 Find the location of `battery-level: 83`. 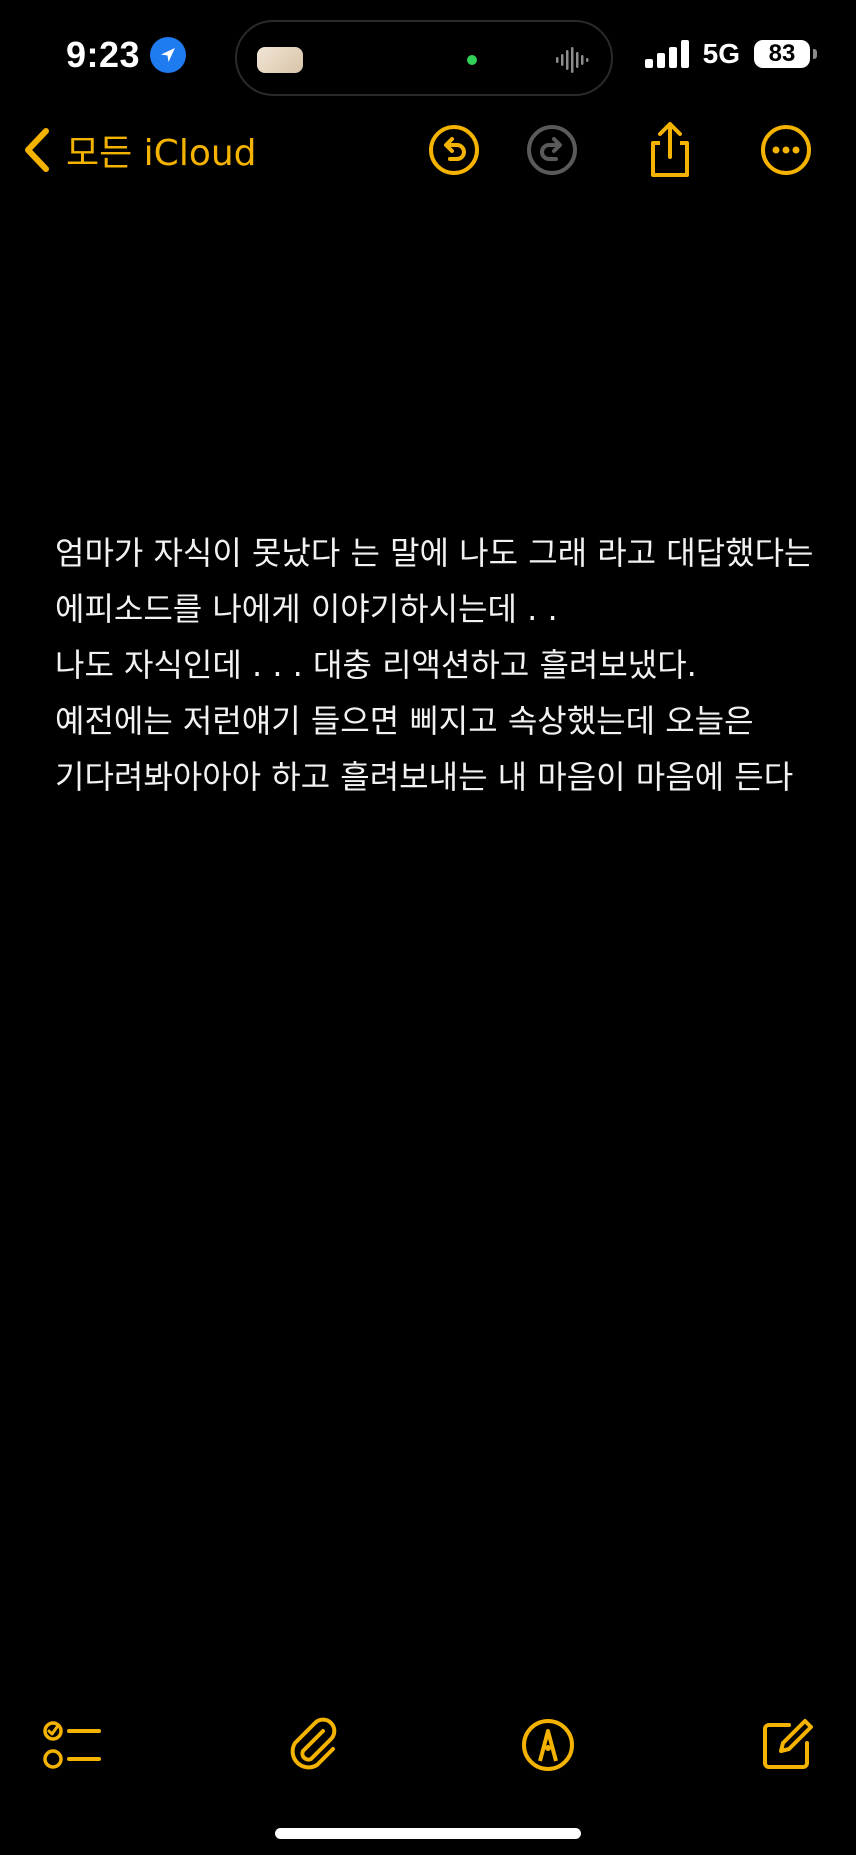

battery-level: 83 is located at coordinates (782, 53).